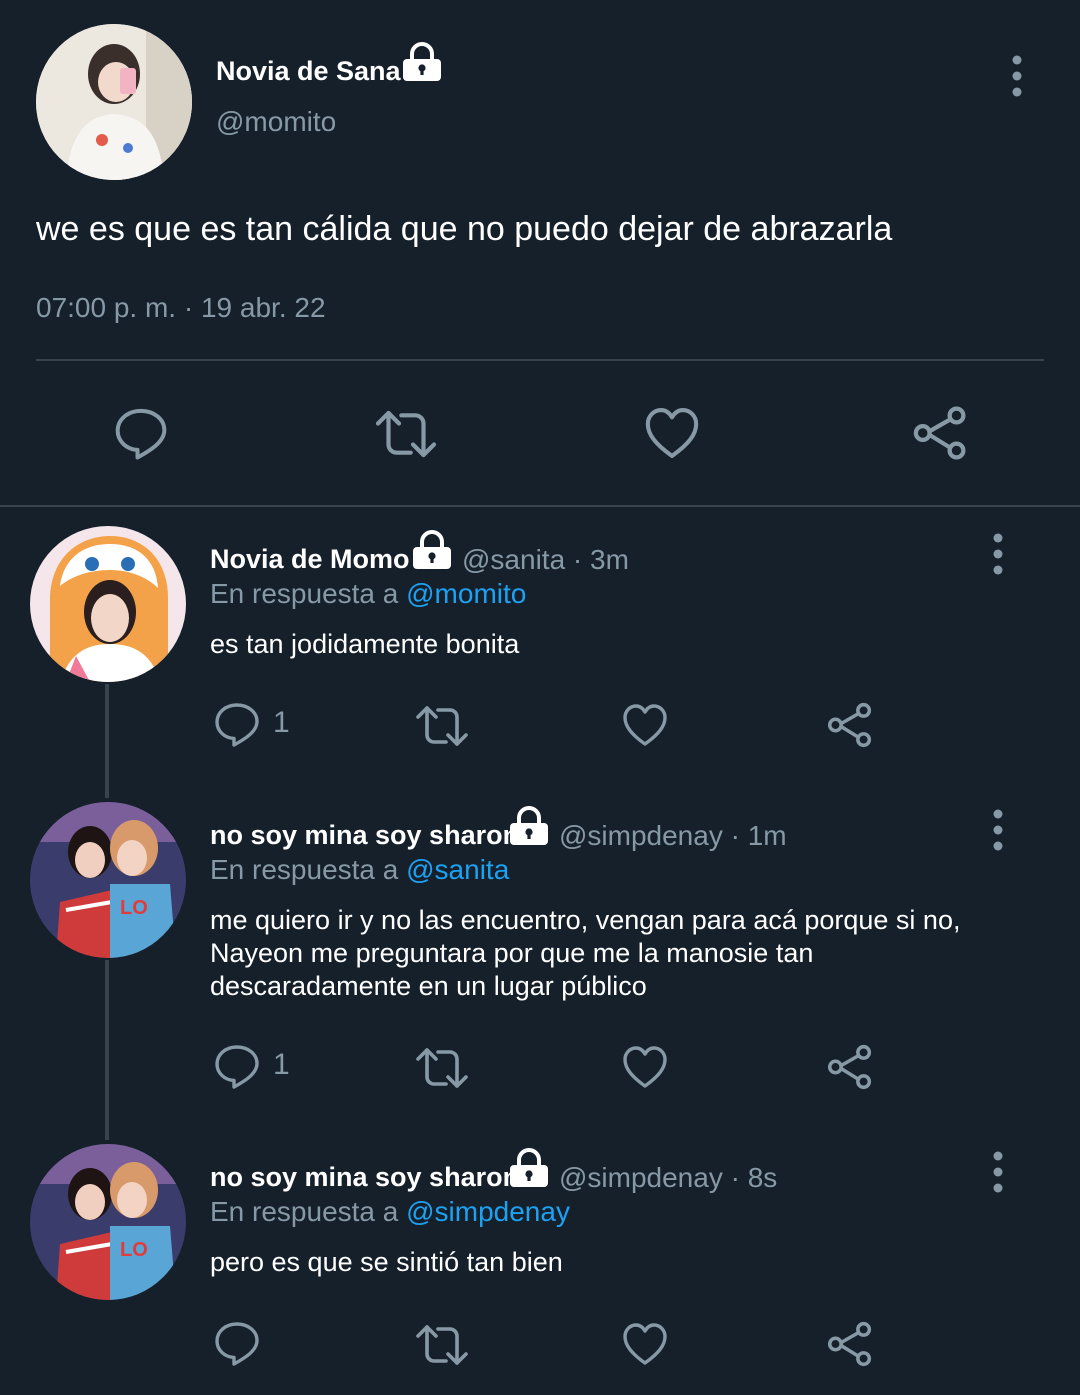 The height and width of the screenshot is (1395, 1080). I want to click on reply-time: · 8s, so click(754, 1177).